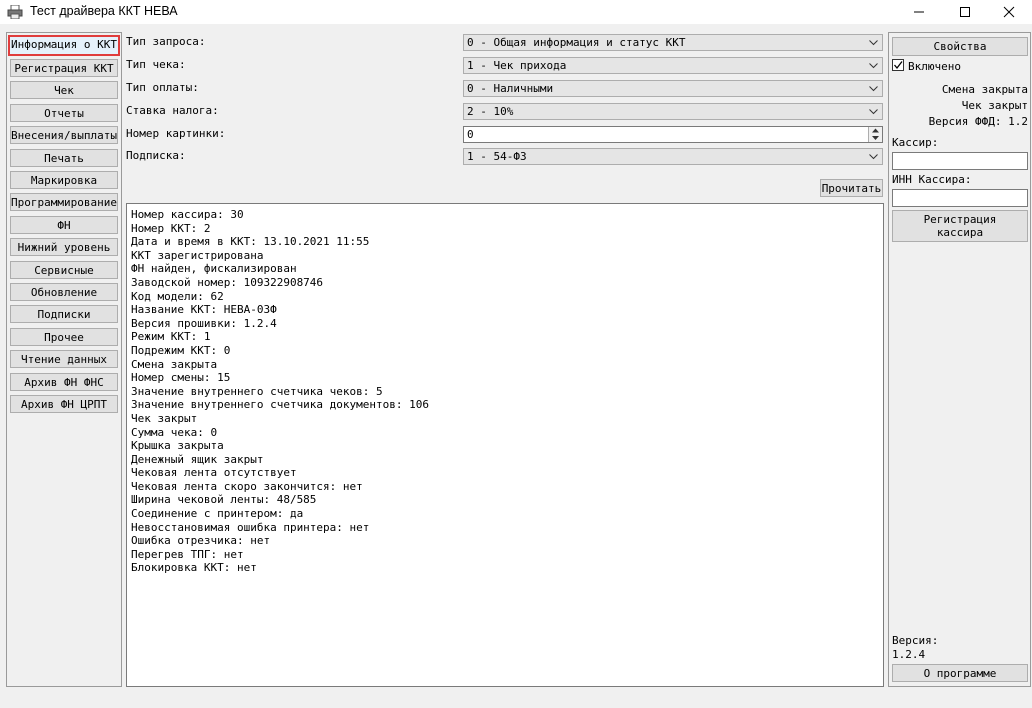 This screenshot has height=708, width=1032. I want to click on output-line: Версия прошивки: 1.2.4, so click(204, 323).